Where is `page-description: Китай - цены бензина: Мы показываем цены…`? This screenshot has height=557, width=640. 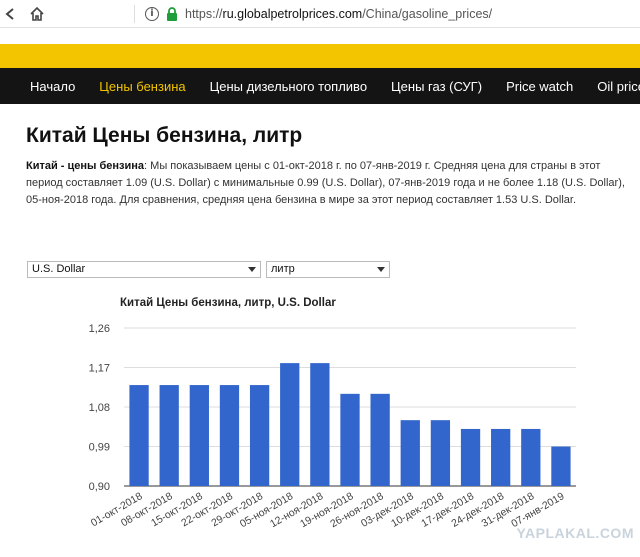 page-description: Китай - цены бензина: Мы показываем цены… is located at coordinates (332, 183).